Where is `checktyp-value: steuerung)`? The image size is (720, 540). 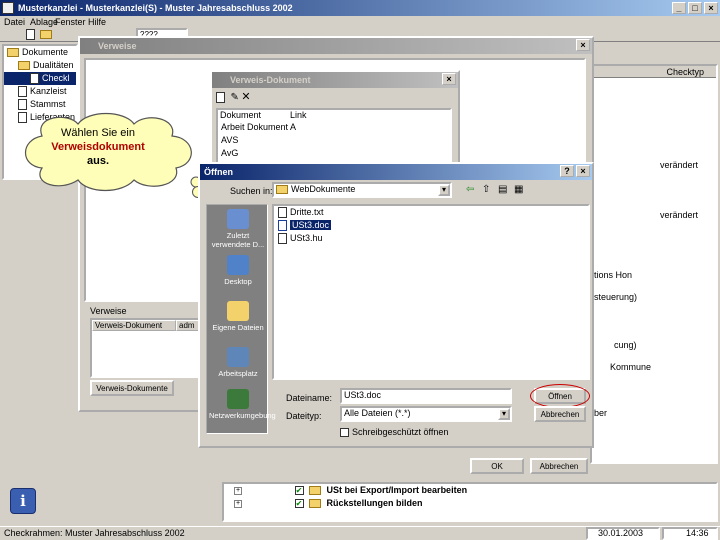 checktyp-value: steuerung) is located at coordinates (616, 297).